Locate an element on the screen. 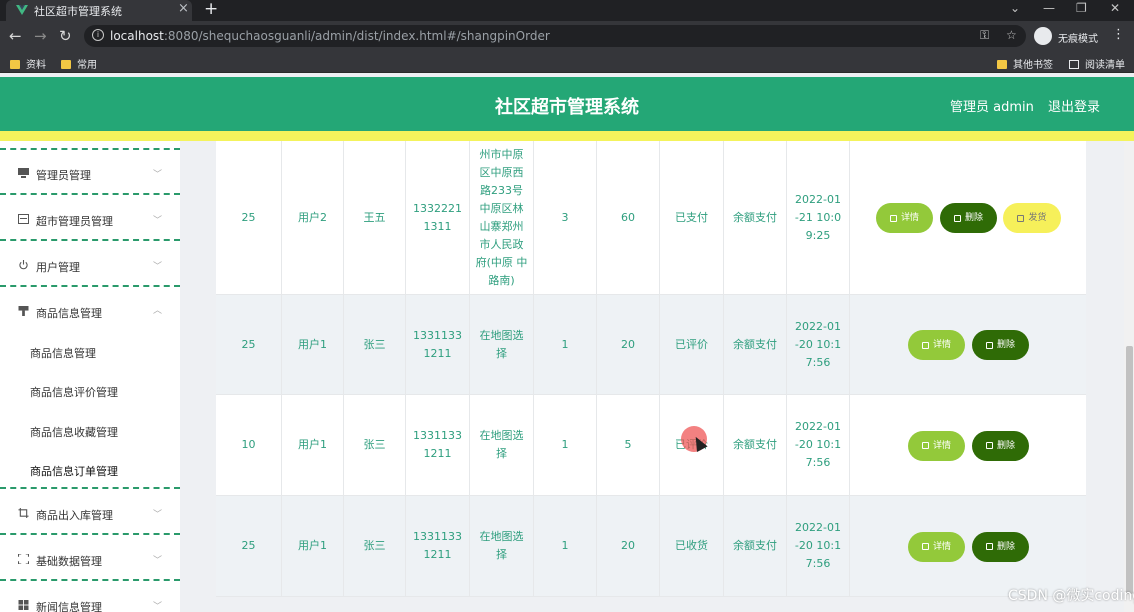  menu-icon: ⋮ is located at coordinates (1118, 34).